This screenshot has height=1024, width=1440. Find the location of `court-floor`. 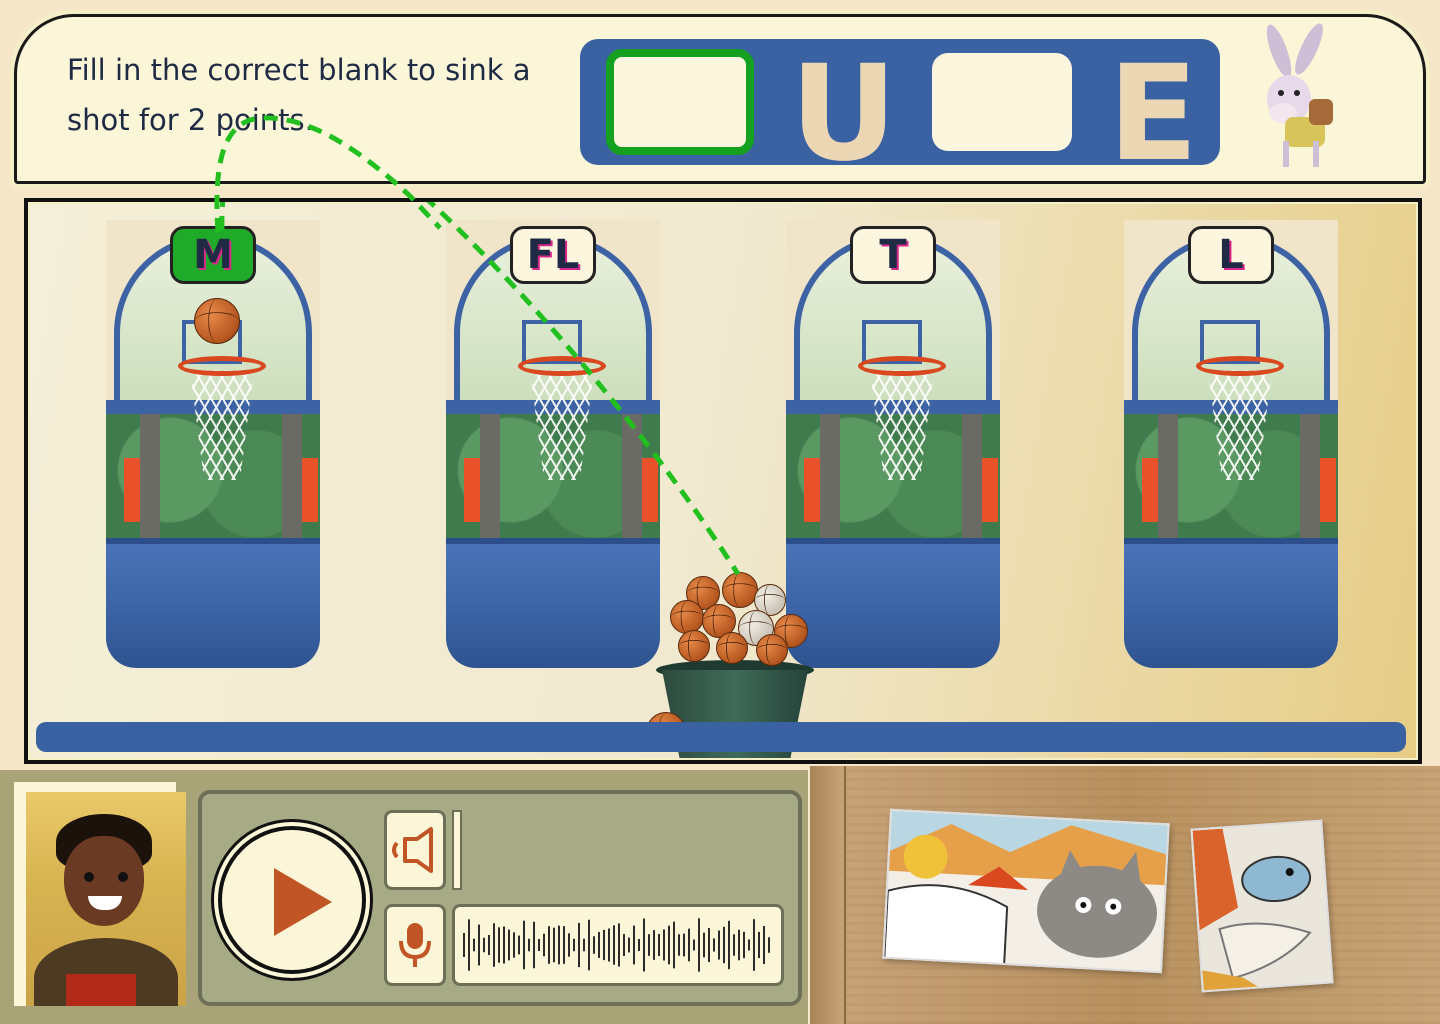

court-floor is located at coordinates (721, 737).